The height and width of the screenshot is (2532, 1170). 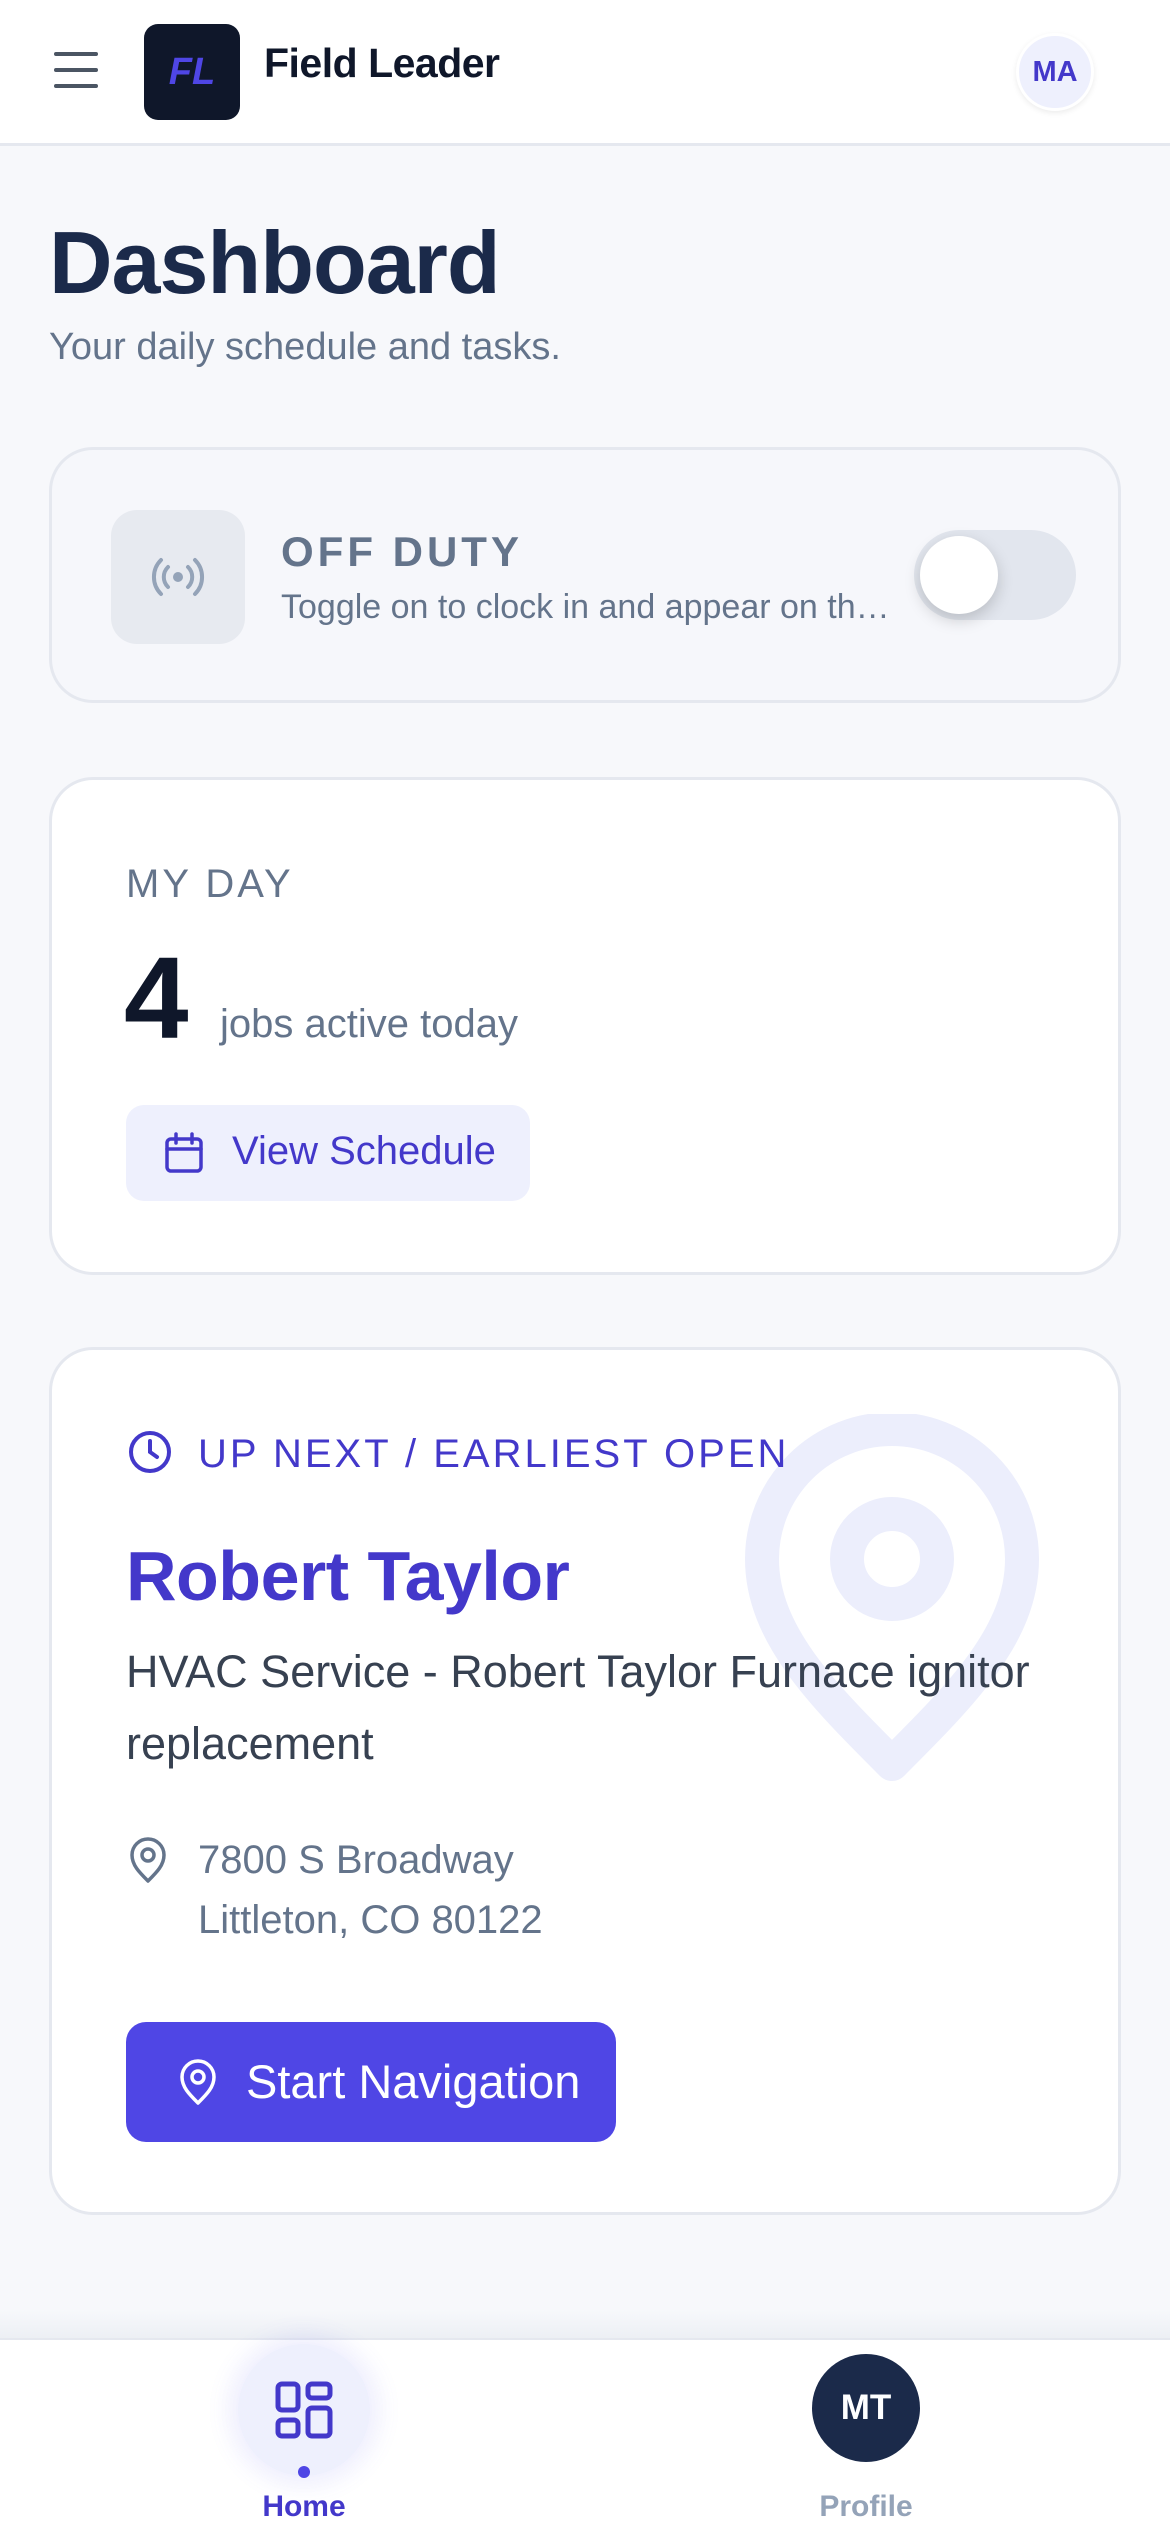 I want to click on nav-profile: MT Profile, so click(x=866, y=2436).